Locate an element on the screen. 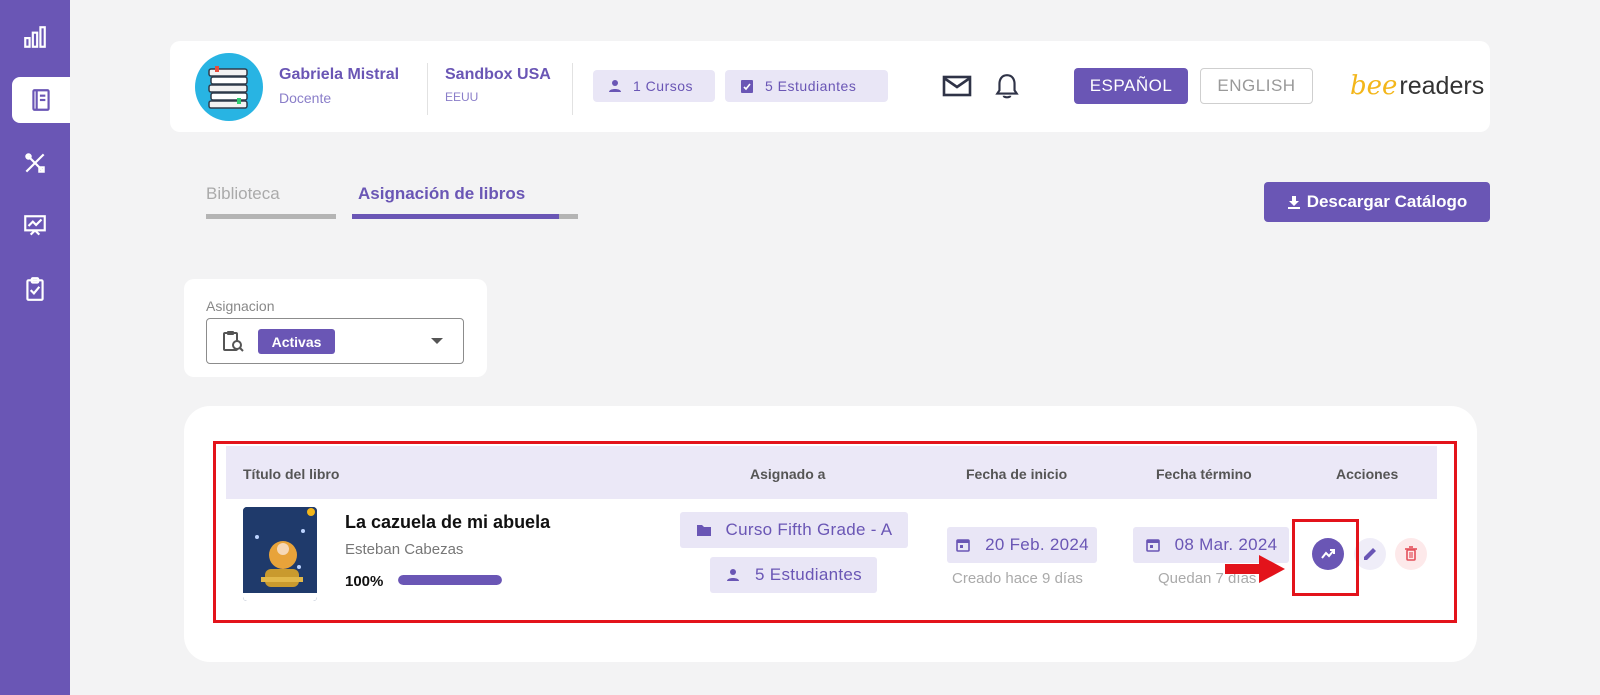 Image resolution: width=1600 pixels, height=695 pixels. sidebar-item-evaluations is located at coordinates (35, 289).